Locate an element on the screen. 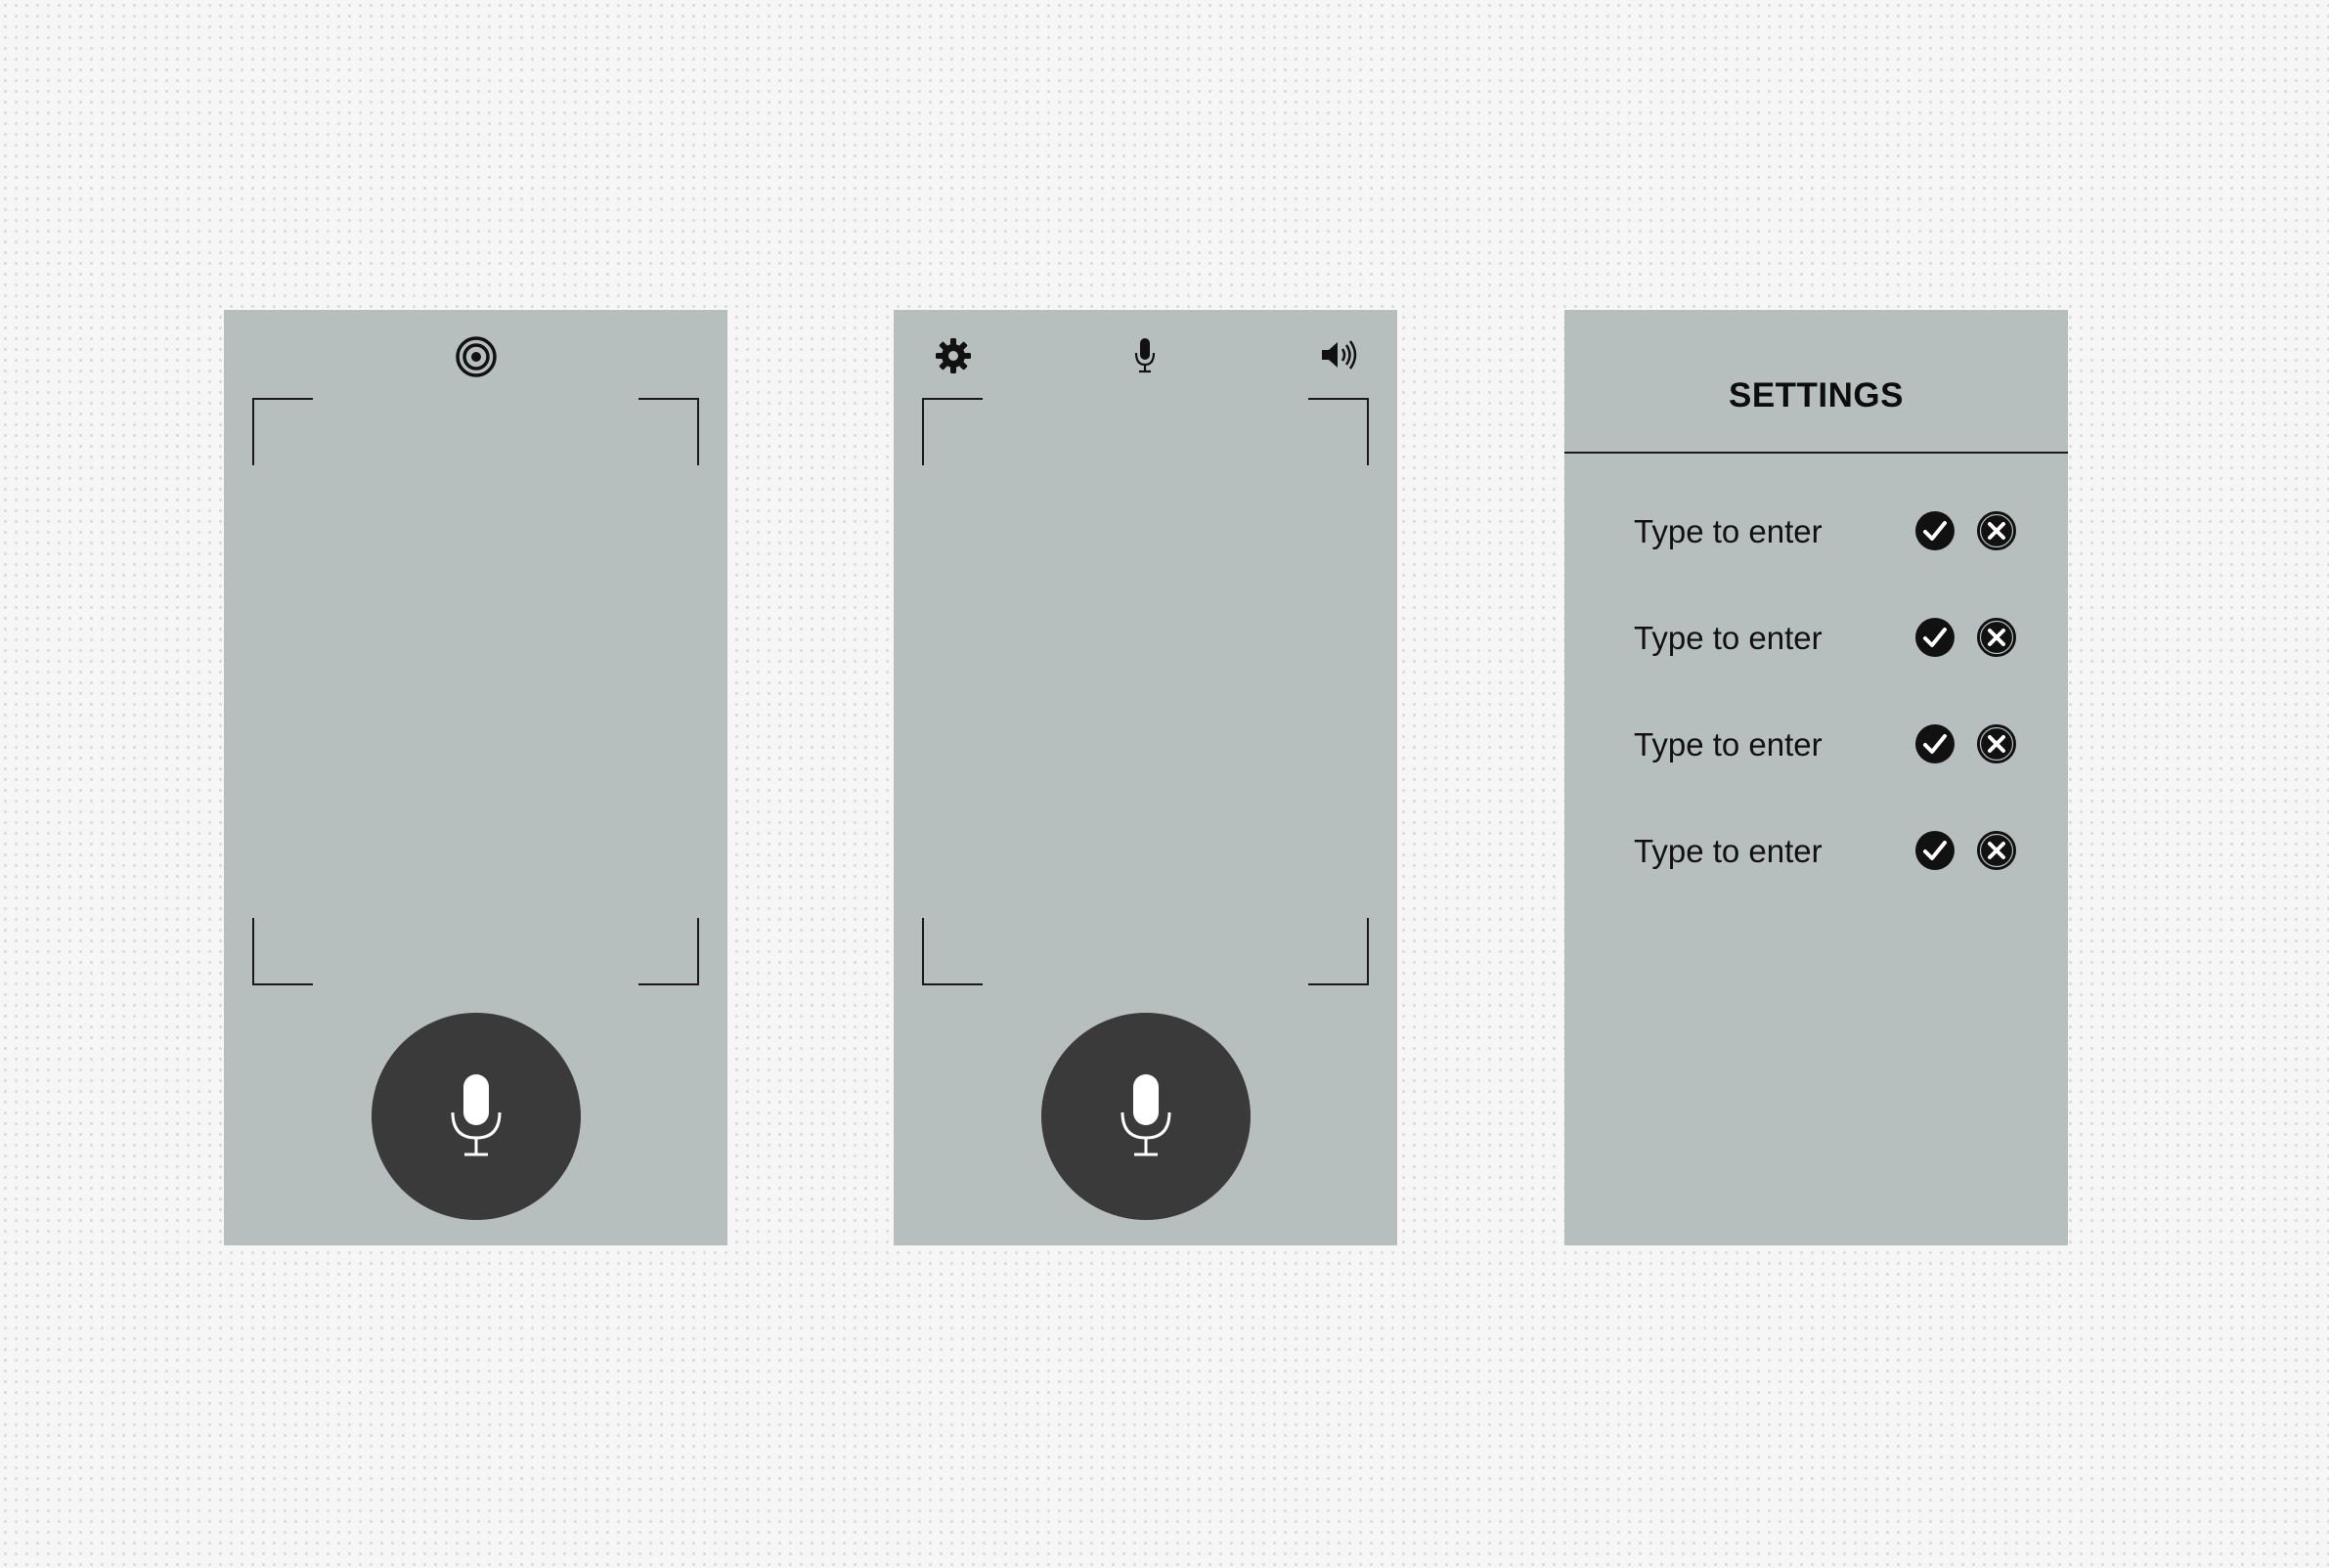 Image resolution: width=2329 pixels, height=1568 pixels. screen-recording-toolbar is located at coordinates (1146, 777).